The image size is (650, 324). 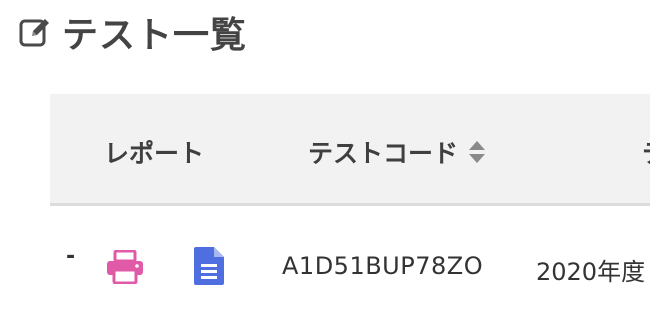 I want to click on report-document-button, so click(x=209, y=266).